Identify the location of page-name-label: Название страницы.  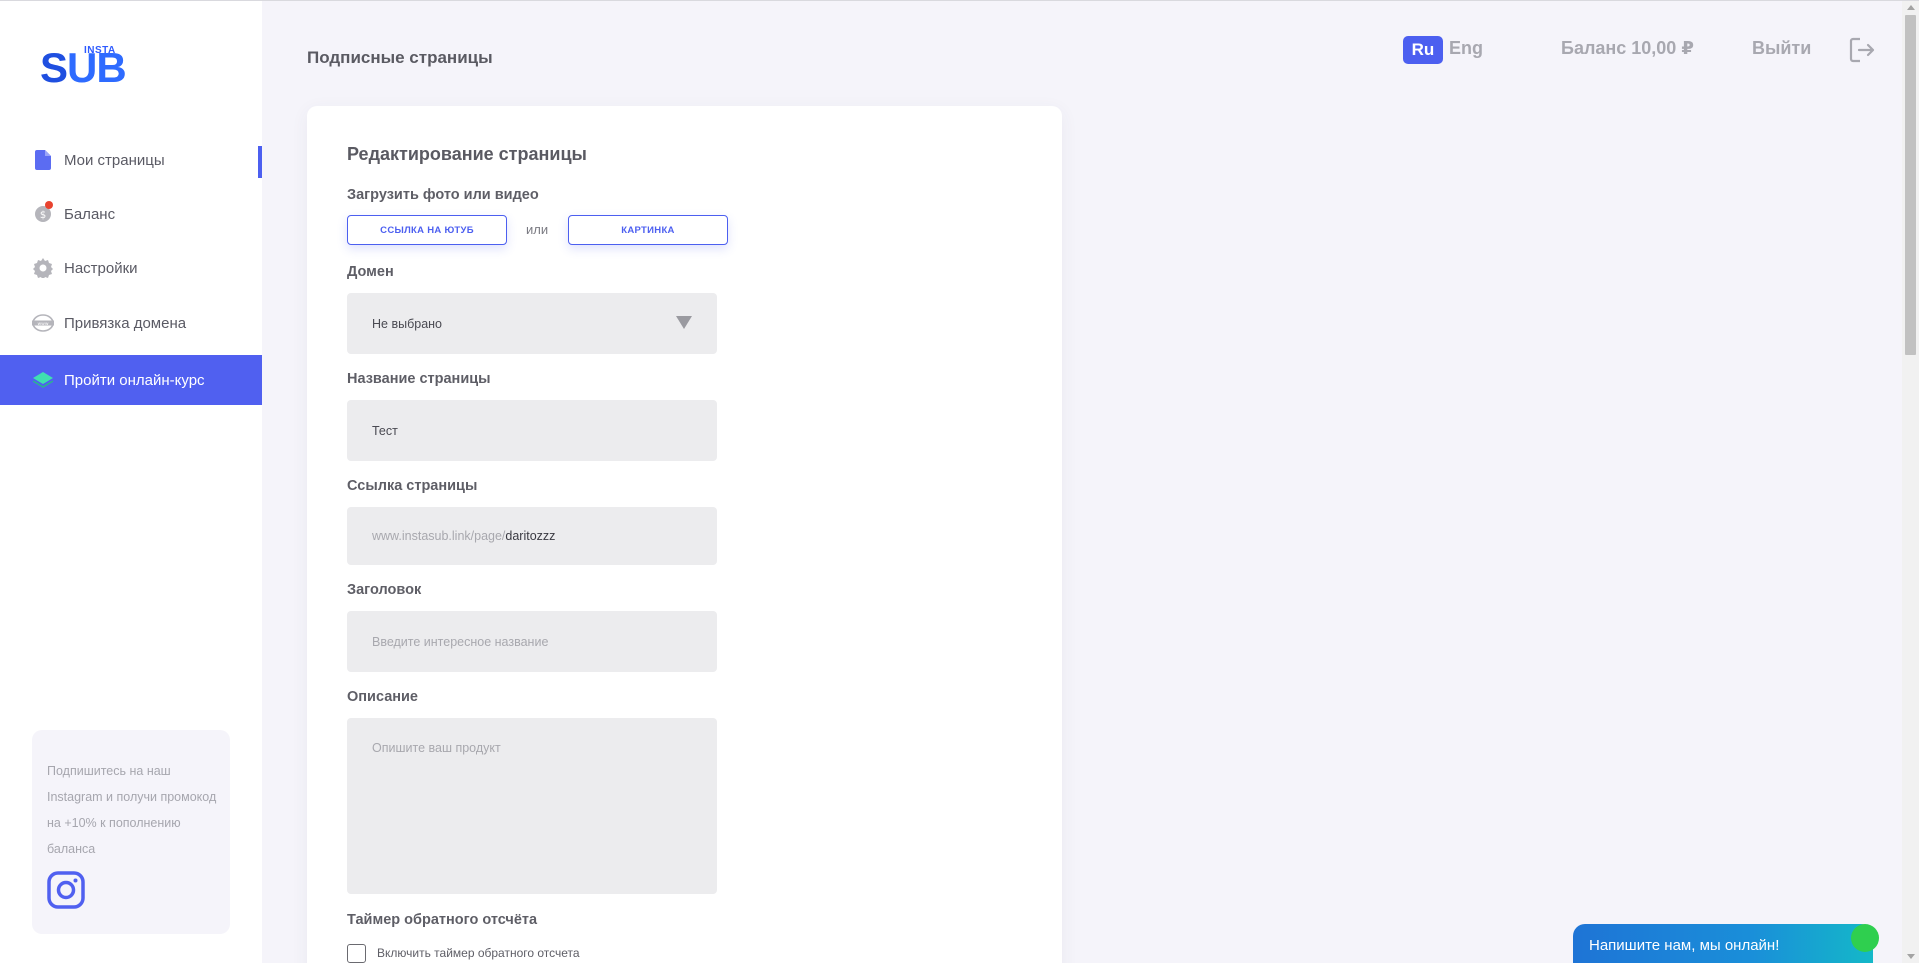
(419, 379).